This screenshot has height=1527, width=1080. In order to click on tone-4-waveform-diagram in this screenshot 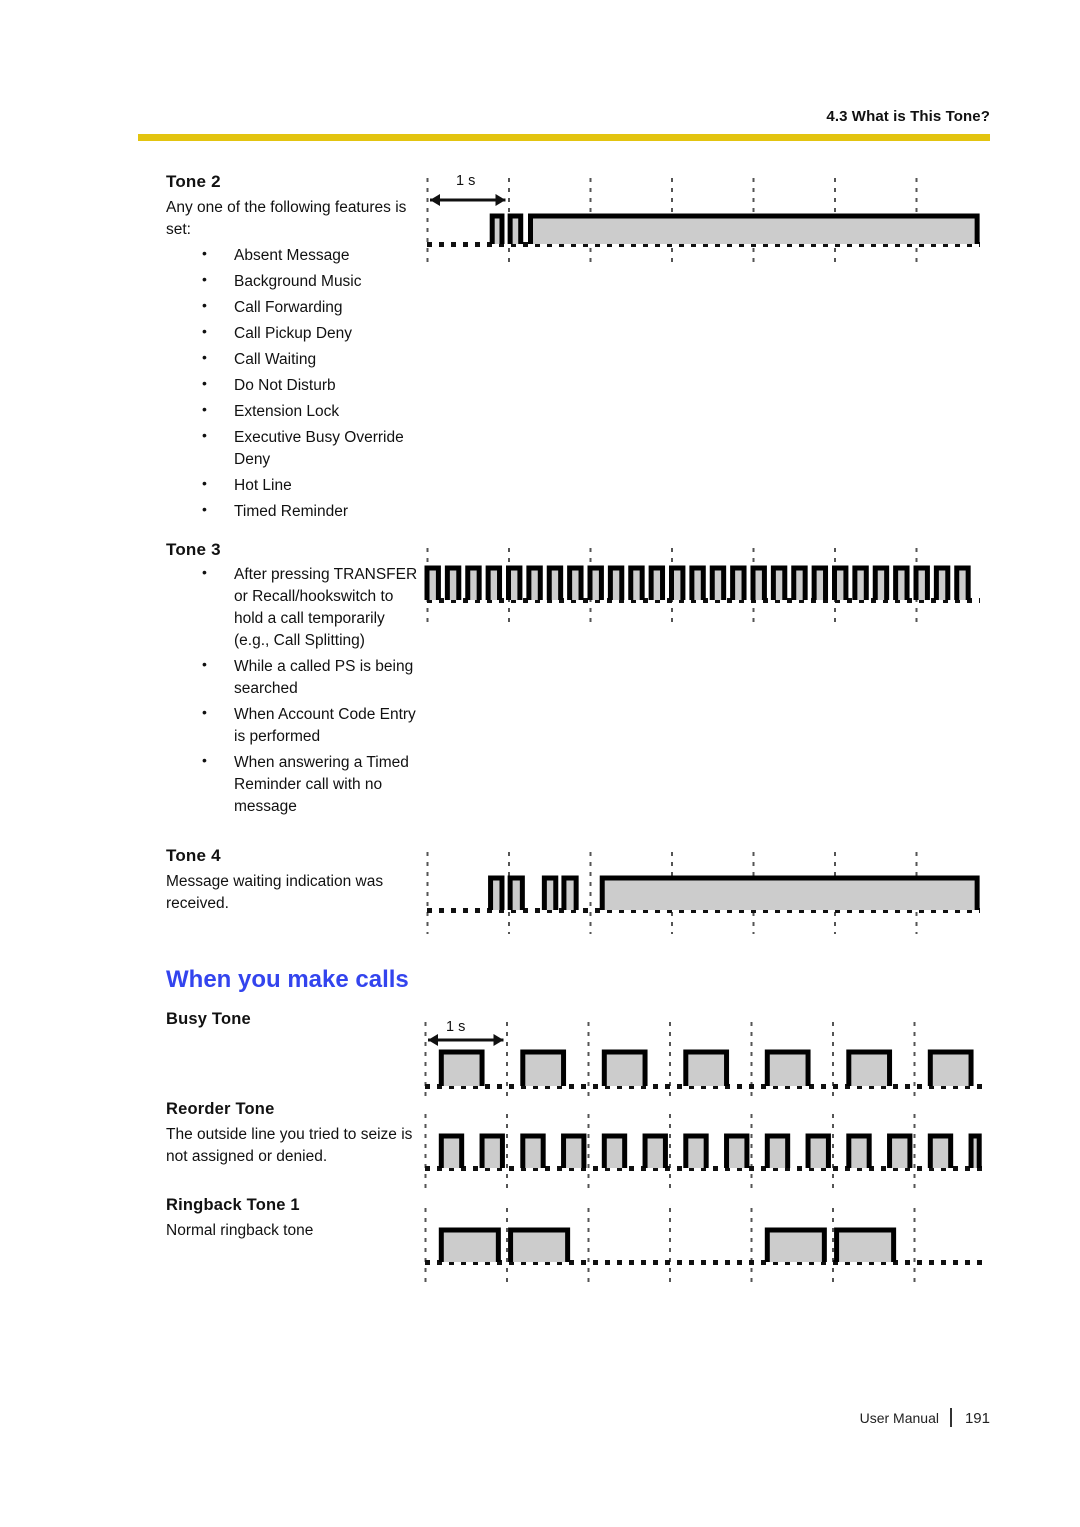, I will do `click(700, 893)`.